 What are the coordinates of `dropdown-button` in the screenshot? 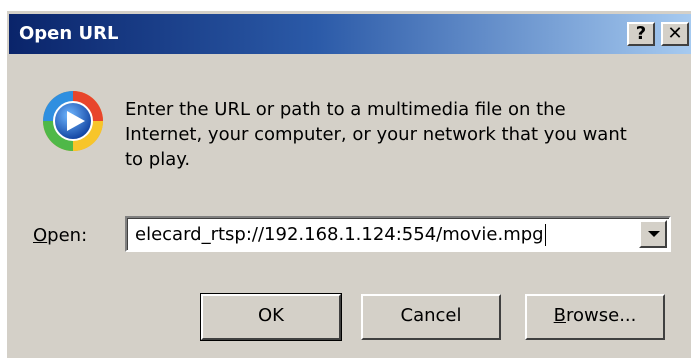 It's located at (653, 234).